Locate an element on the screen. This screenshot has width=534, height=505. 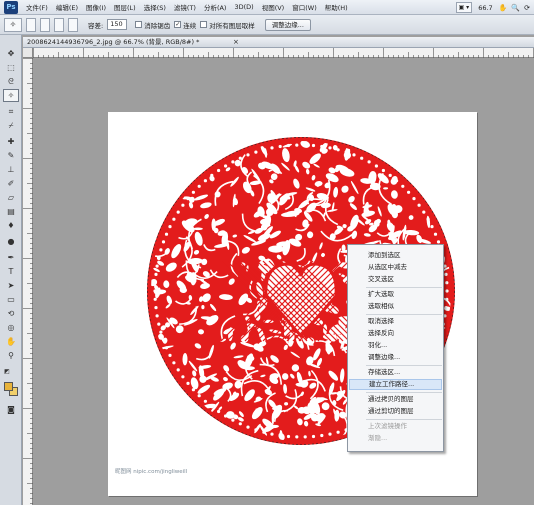
eyedropper-tool-icon: ⌿ is located at coordinates (11, 125).